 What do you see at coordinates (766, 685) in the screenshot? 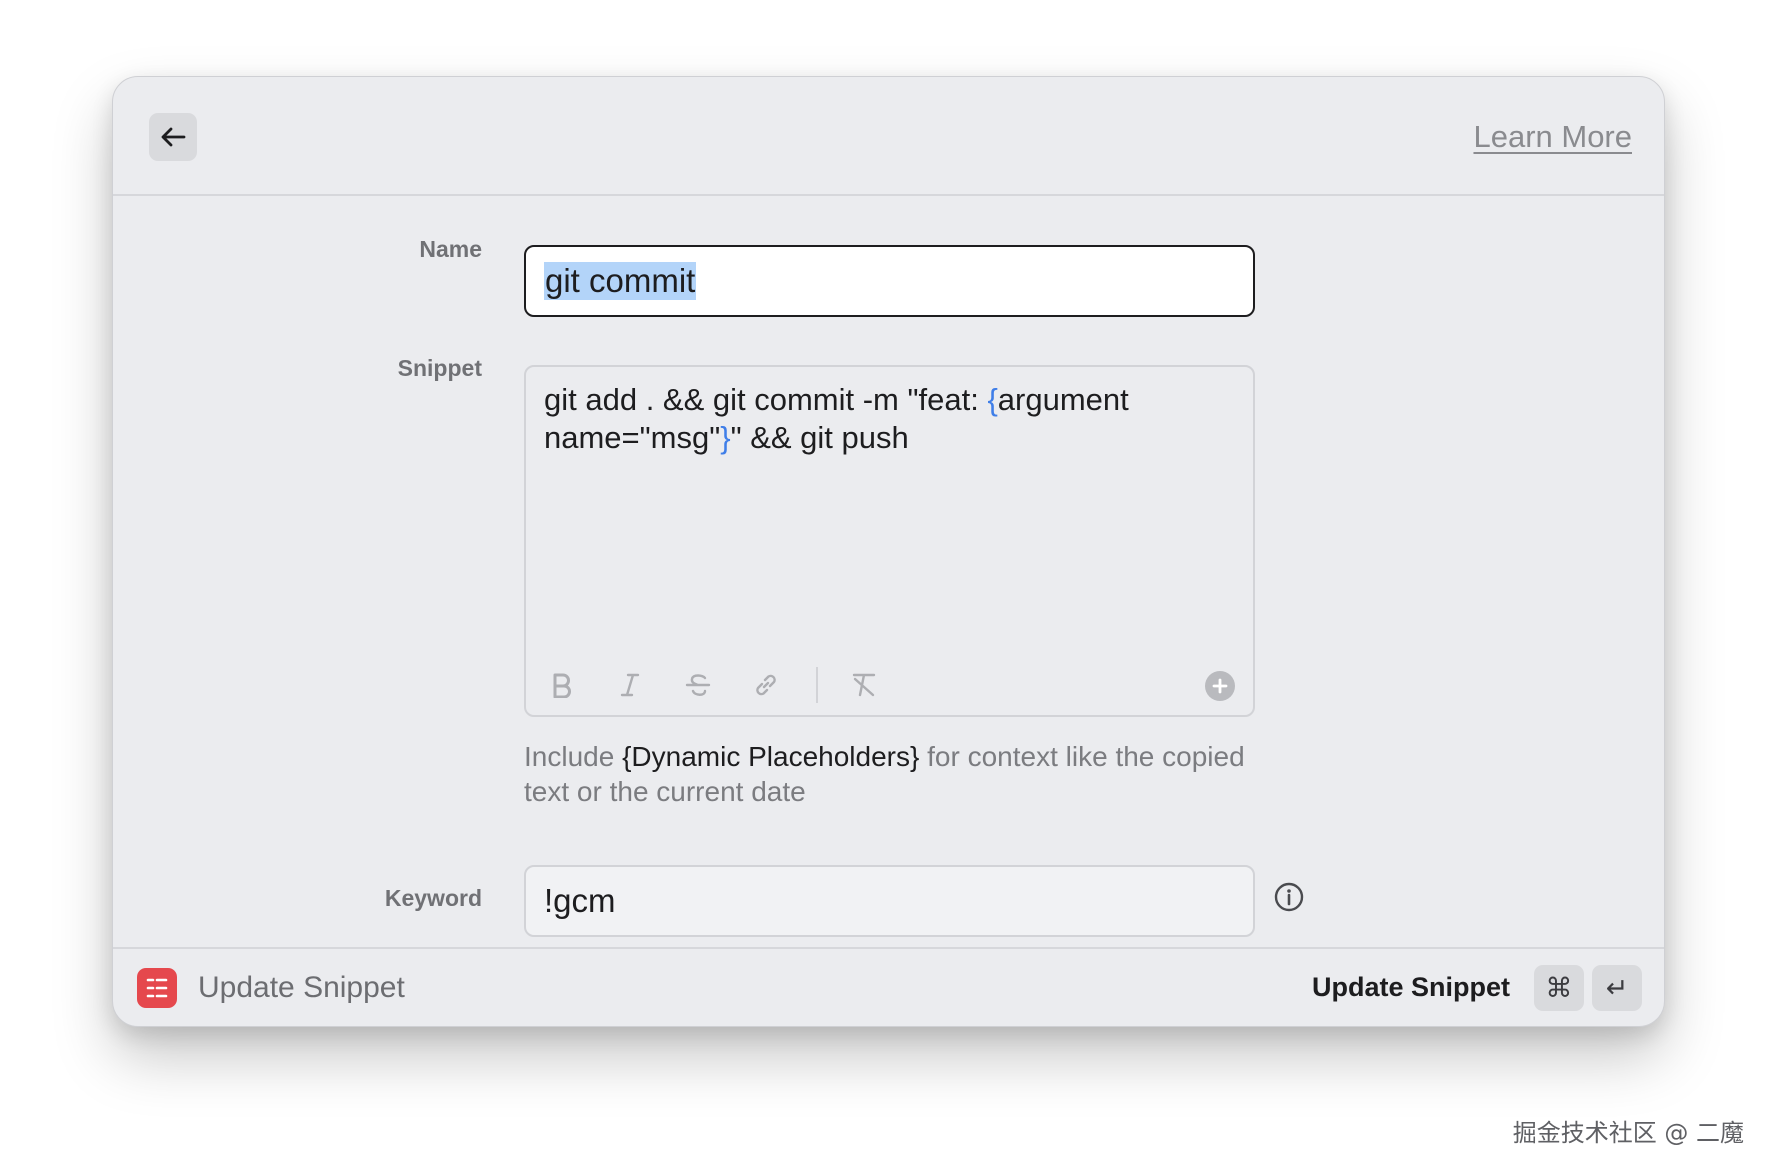
I see `link-icon` at bounding box center [766, 685].